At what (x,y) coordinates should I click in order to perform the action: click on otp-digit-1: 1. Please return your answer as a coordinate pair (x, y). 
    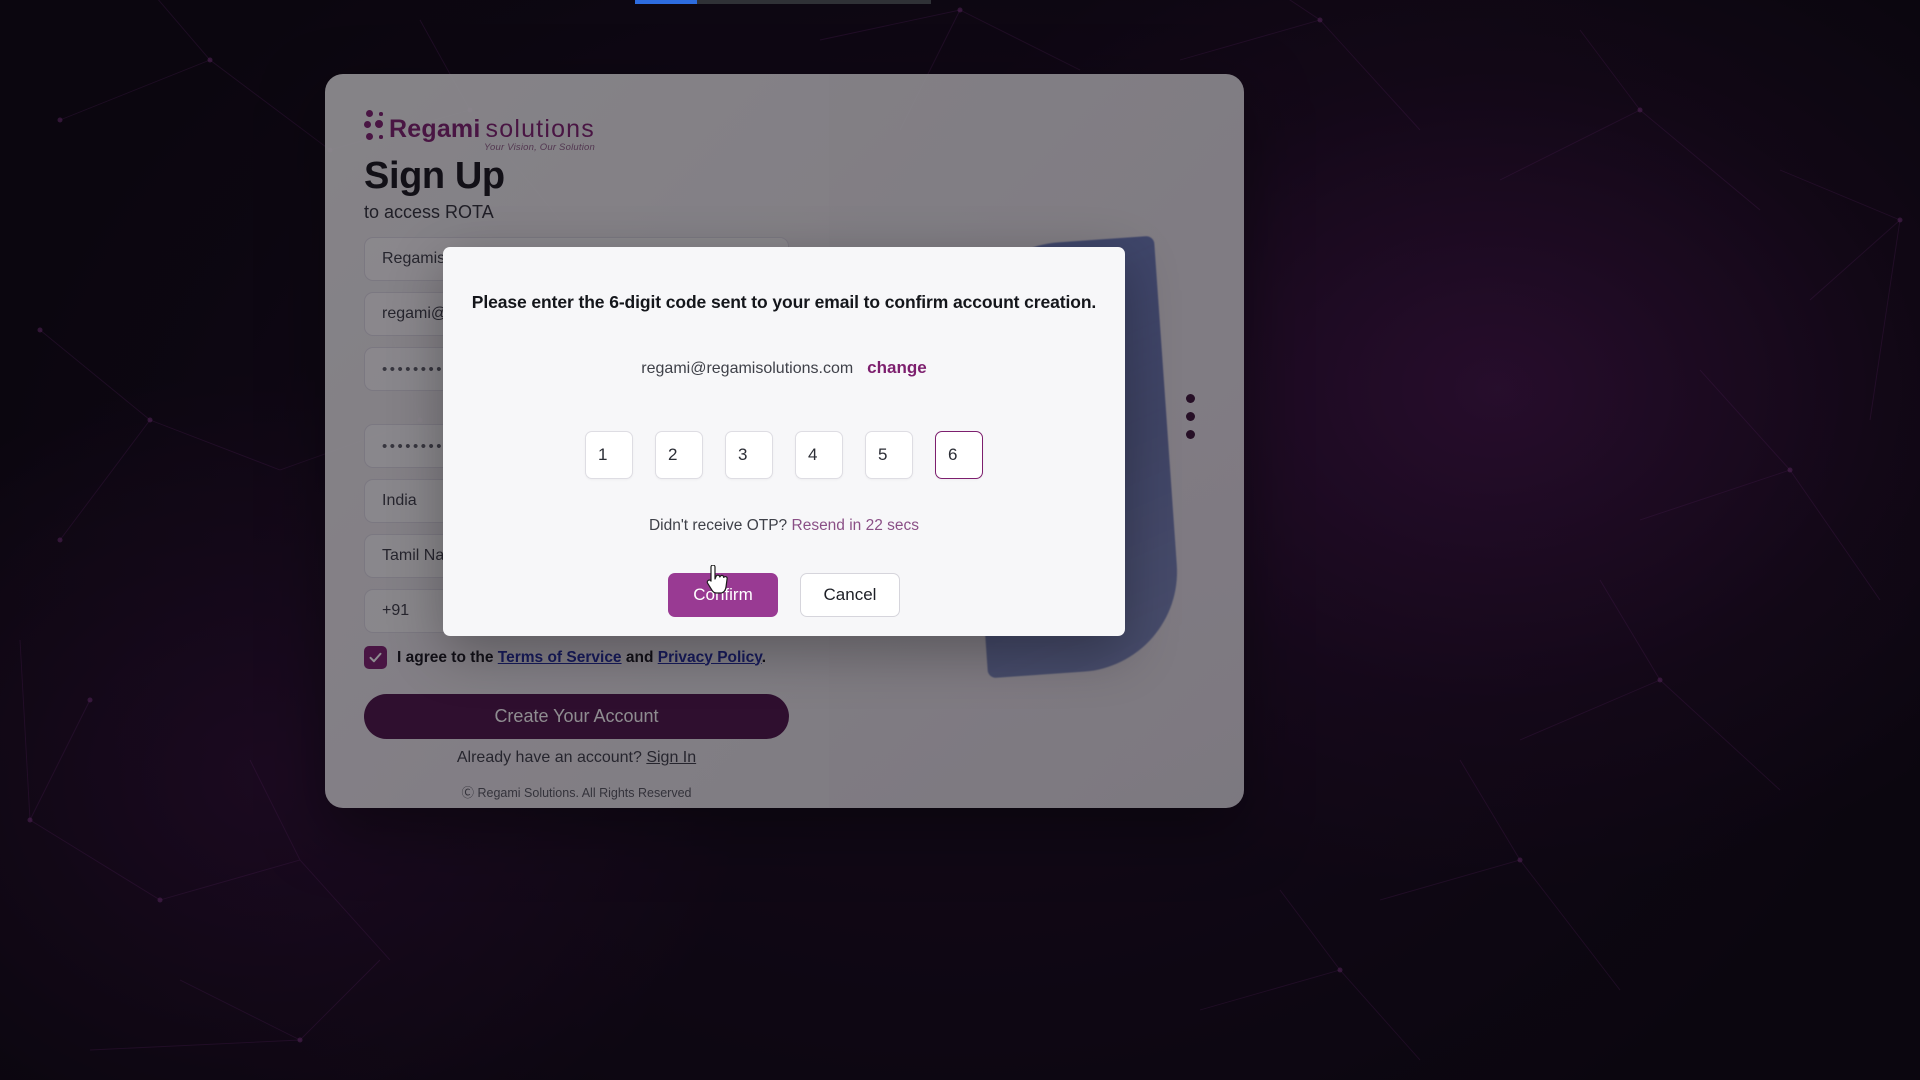
    Looking at the image, I should click on (609, 455).